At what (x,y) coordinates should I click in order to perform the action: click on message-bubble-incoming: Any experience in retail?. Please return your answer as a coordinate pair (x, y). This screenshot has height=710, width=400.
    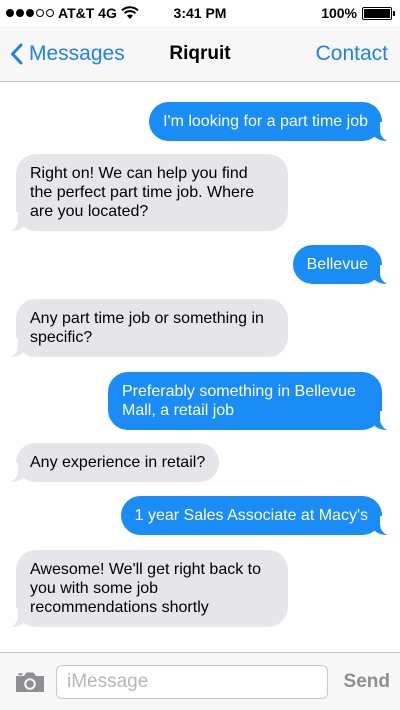
    Looking at the image, I should click on (110, 463).